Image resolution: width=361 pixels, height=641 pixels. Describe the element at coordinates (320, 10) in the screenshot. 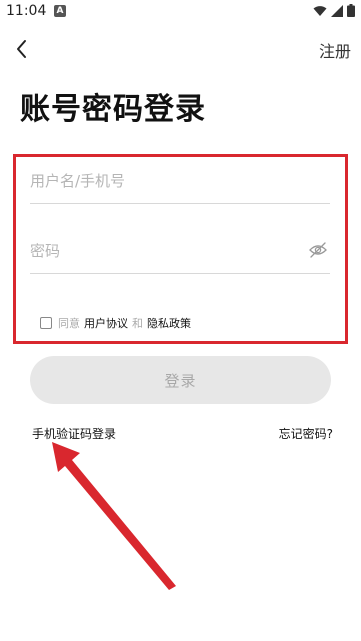

I see `wifi-icon` at that location.